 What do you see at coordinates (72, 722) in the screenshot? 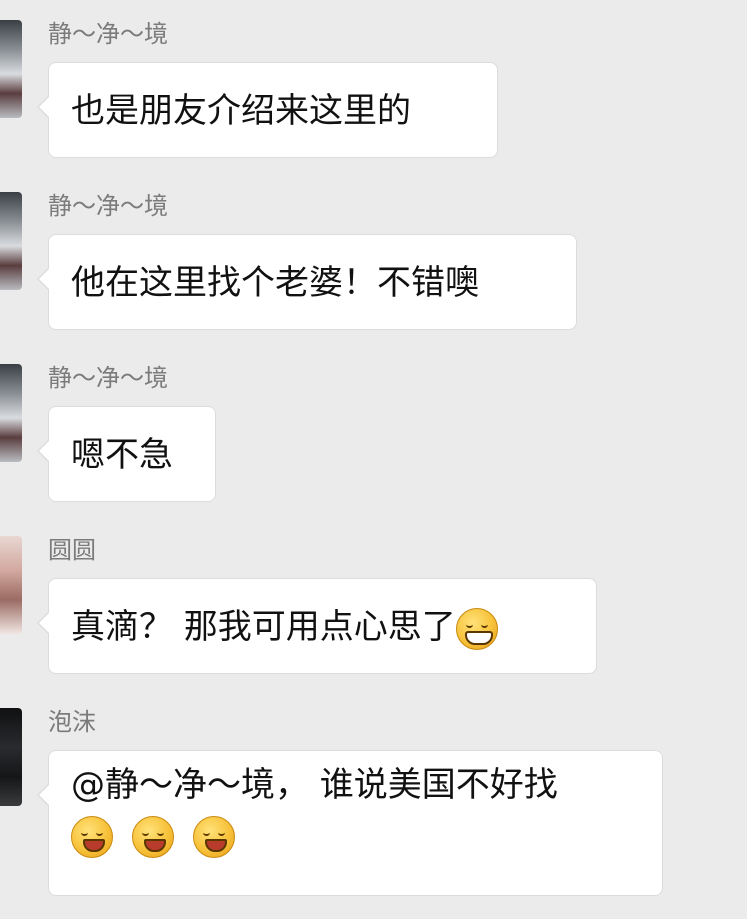
I see `sender-name: 泡沫` at bounding box center [72, 722].